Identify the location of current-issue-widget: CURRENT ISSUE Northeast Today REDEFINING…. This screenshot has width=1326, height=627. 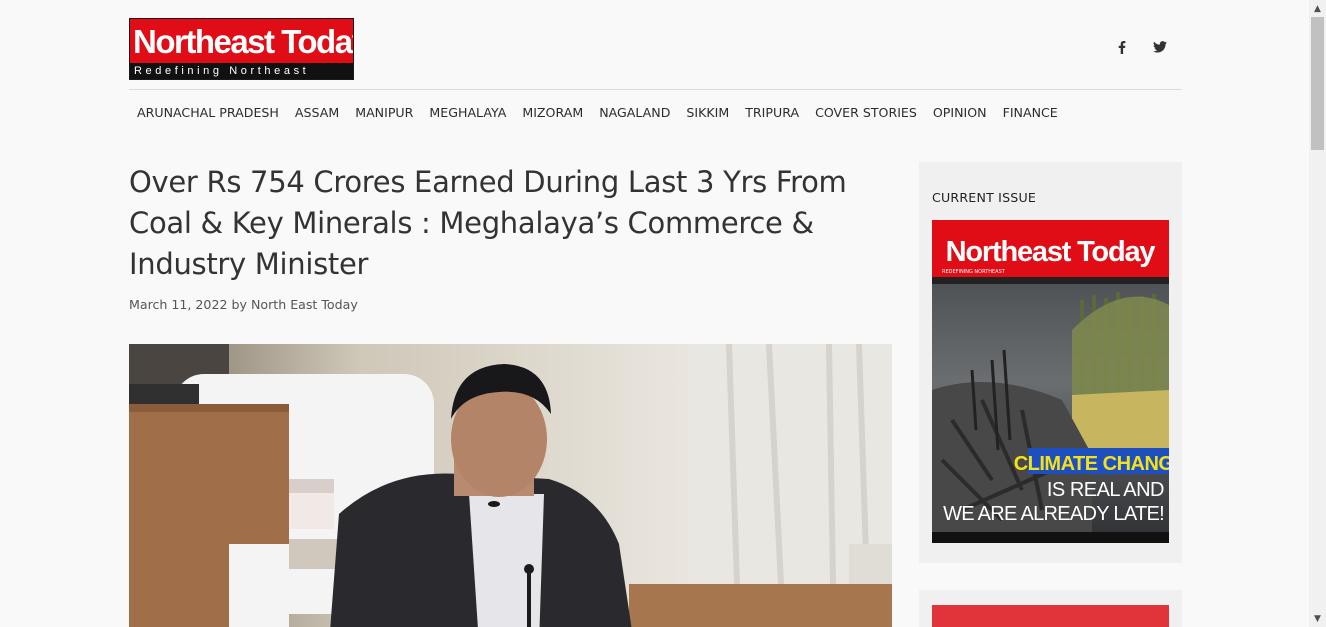
(1050, 362).